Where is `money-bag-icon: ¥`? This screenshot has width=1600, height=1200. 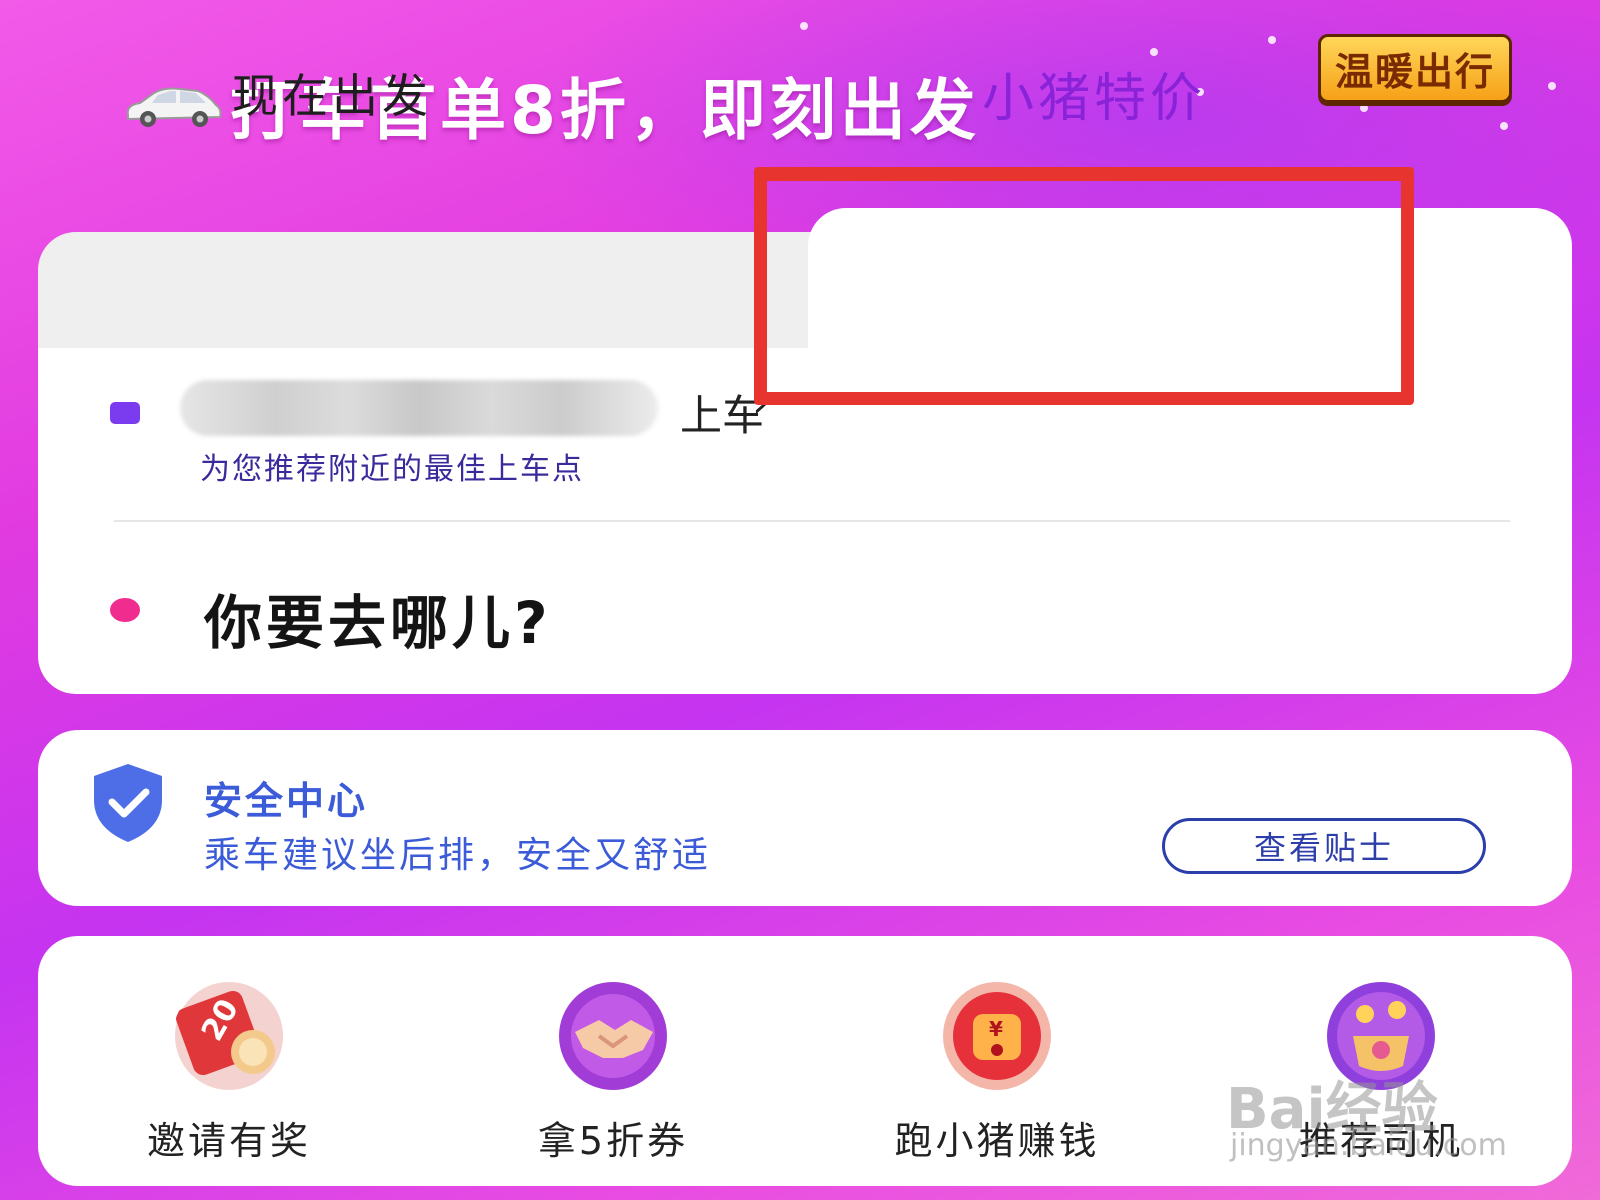 money-bag-icon: ¥ is located at coordinates (997, 1036).